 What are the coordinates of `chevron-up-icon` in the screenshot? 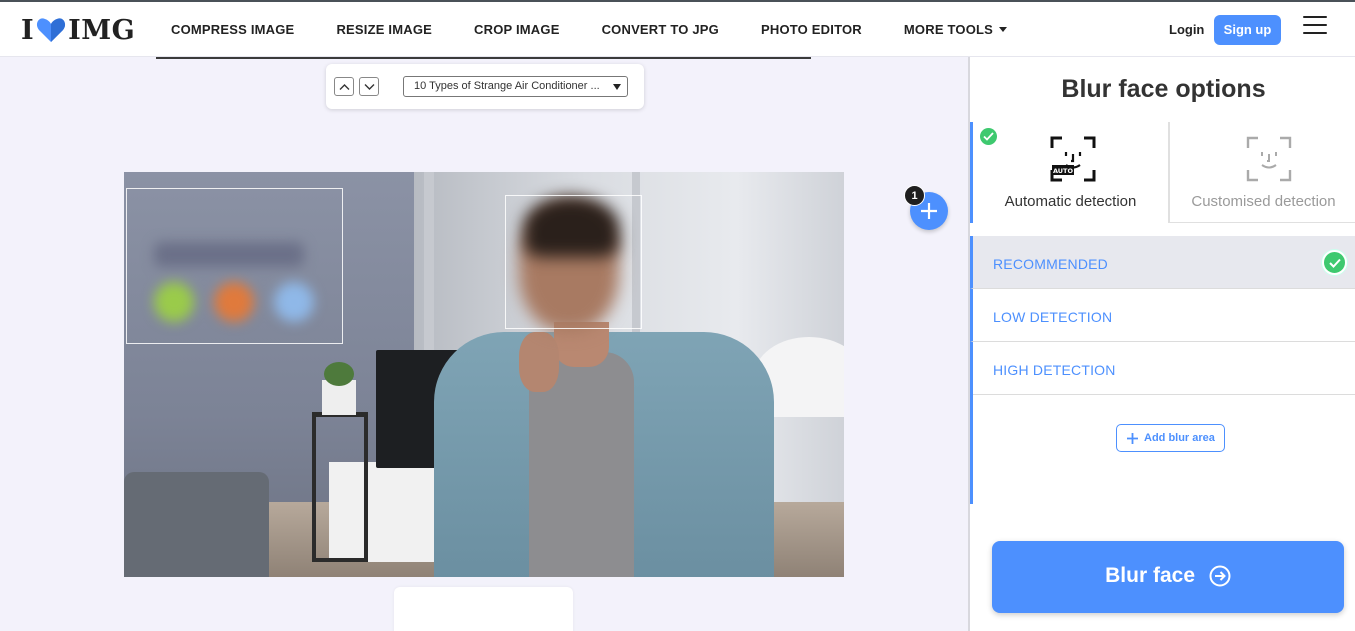 It's located at (344, 87).